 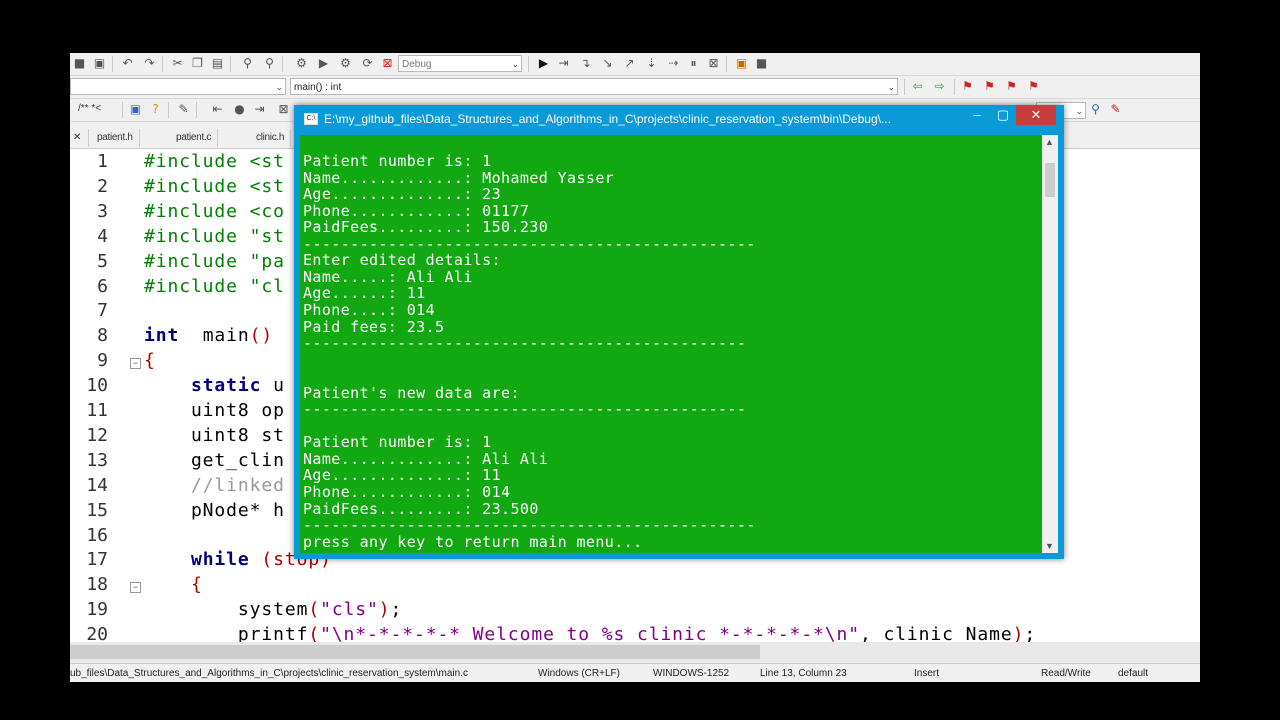 I want to click on next-line-icon: ↴, so click(x=585, y=63).